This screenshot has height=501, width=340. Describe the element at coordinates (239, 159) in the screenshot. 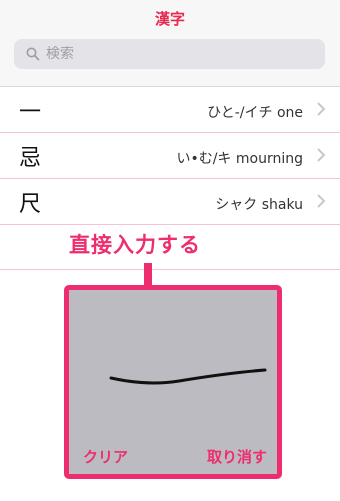

I see `kanji-reading: い•む/キ mourning` at that location.